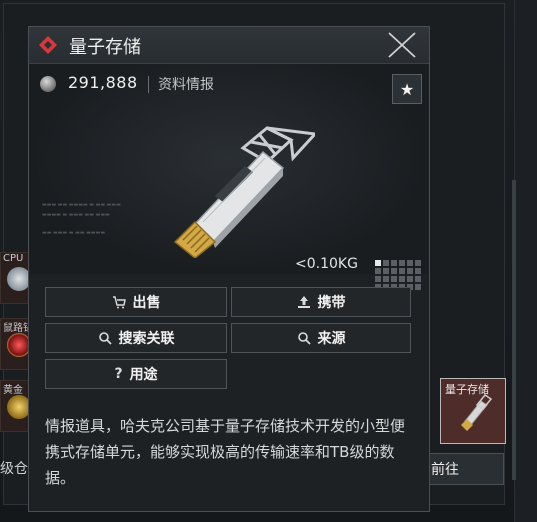 The width and height of the screenshot is (537, 522). I want to click on scrollbar, so click(514, 330).